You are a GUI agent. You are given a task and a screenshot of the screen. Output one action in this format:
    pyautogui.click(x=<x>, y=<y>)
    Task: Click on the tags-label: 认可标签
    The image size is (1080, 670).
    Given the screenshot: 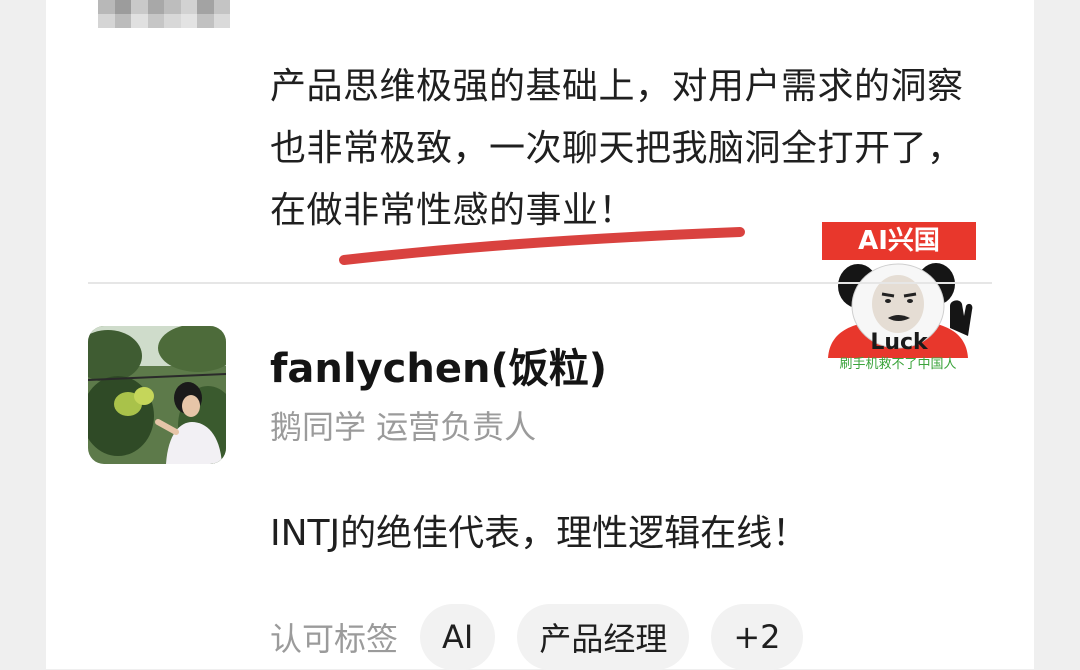 What is the action you would take?
    pyautogui.click(x=334, y=639)
    